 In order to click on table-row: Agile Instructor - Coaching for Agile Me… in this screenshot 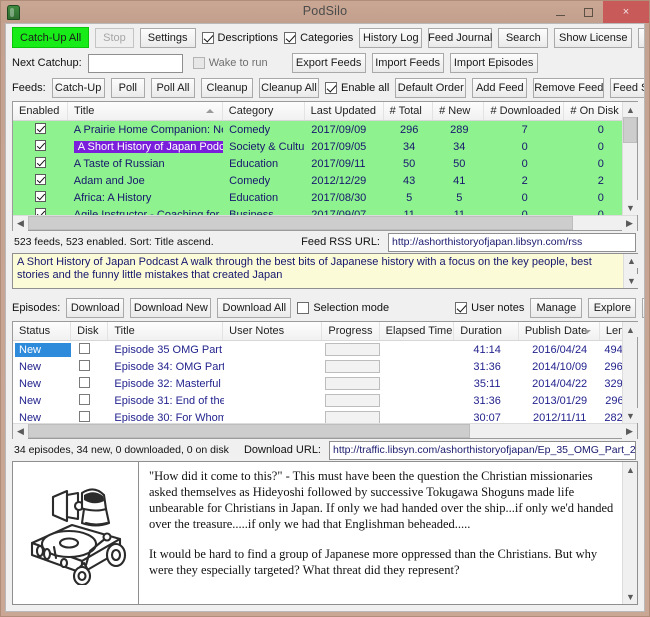, I will do `click(325, 210)`.